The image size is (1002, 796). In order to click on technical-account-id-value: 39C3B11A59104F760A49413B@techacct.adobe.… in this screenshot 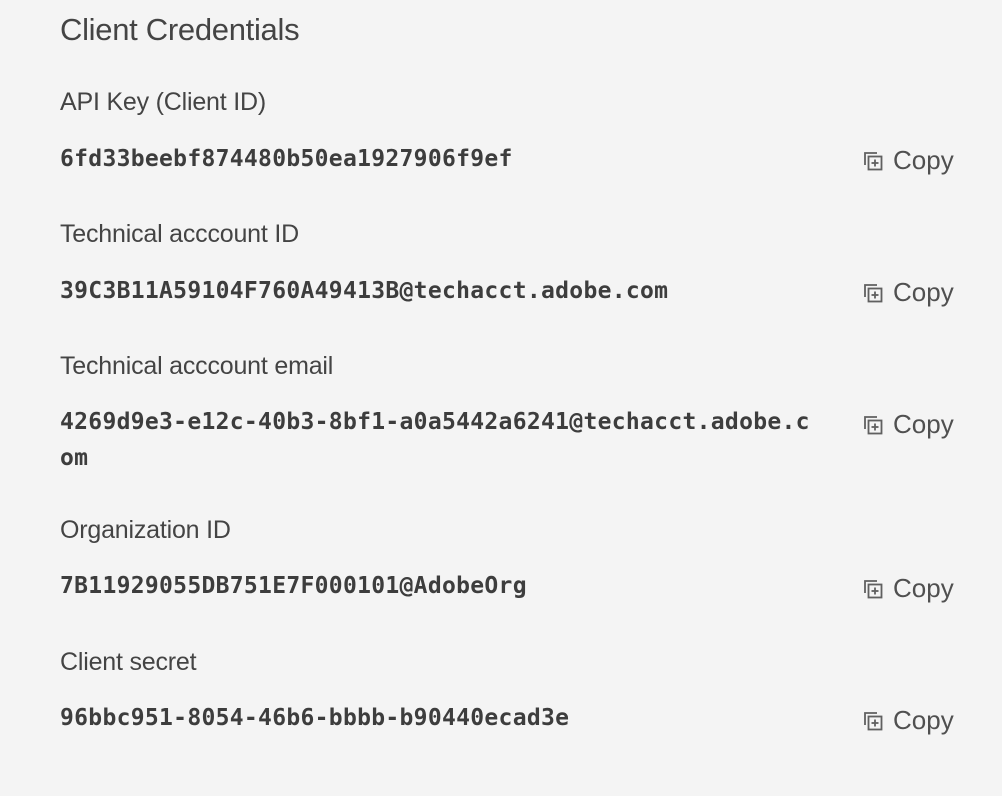, I will do `click(364, 291)`.